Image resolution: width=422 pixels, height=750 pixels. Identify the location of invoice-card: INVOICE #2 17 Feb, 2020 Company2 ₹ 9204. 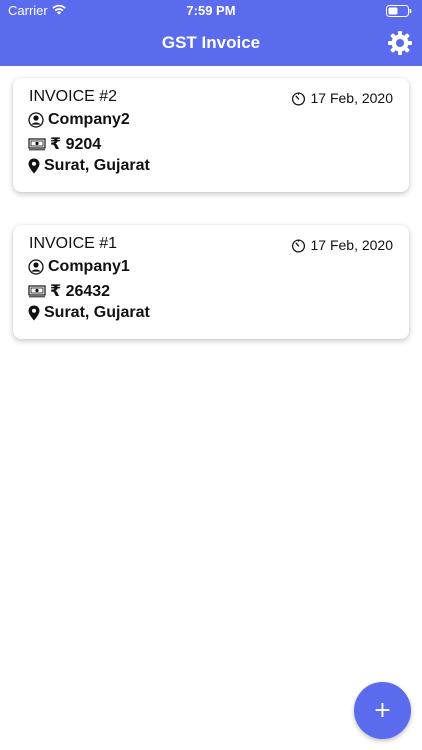
(211, 135).